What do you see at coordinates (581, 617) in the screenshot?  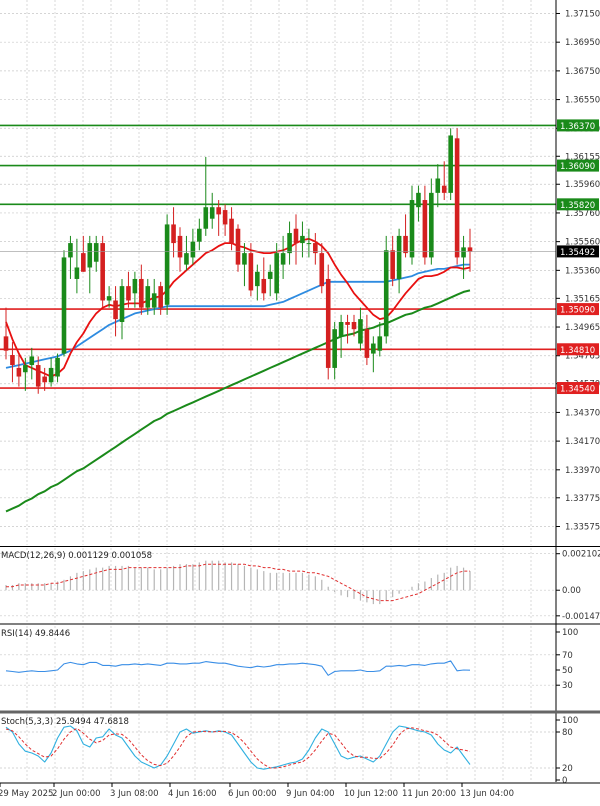 I see `macd-tick-label-2: -0.001475` at bounding box center [581, 617].